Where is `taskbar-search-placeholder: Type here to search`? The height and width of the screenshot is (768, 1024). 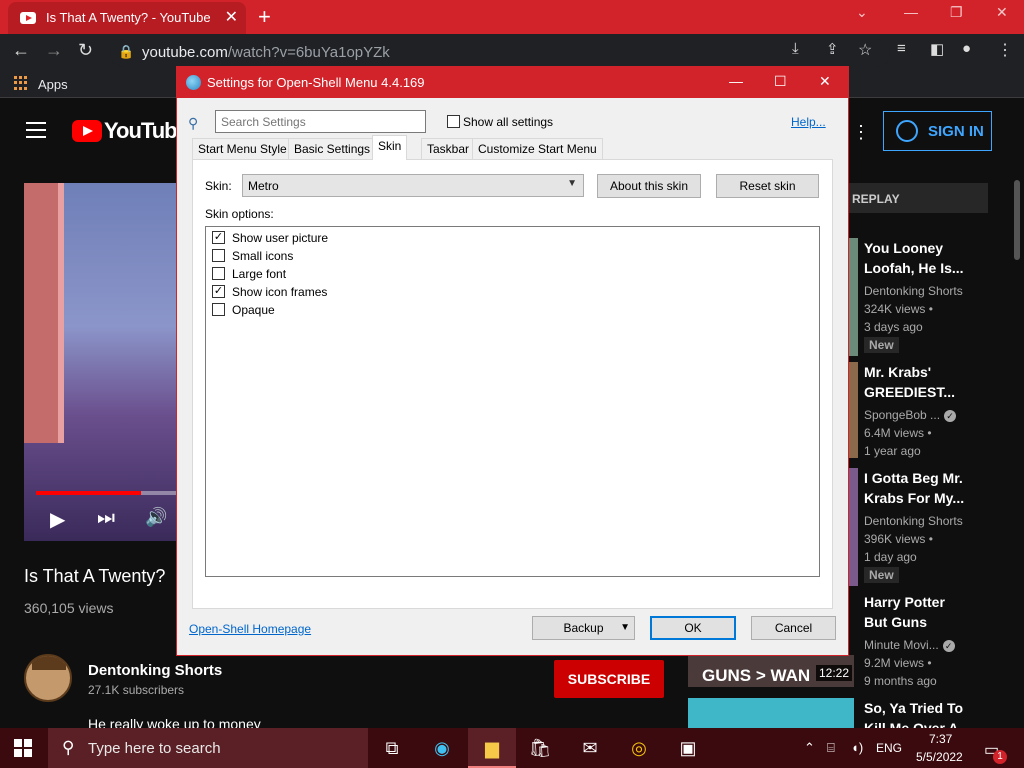 taskbar-search-placeholder: Type here to search is located at coordinates (154, 748).